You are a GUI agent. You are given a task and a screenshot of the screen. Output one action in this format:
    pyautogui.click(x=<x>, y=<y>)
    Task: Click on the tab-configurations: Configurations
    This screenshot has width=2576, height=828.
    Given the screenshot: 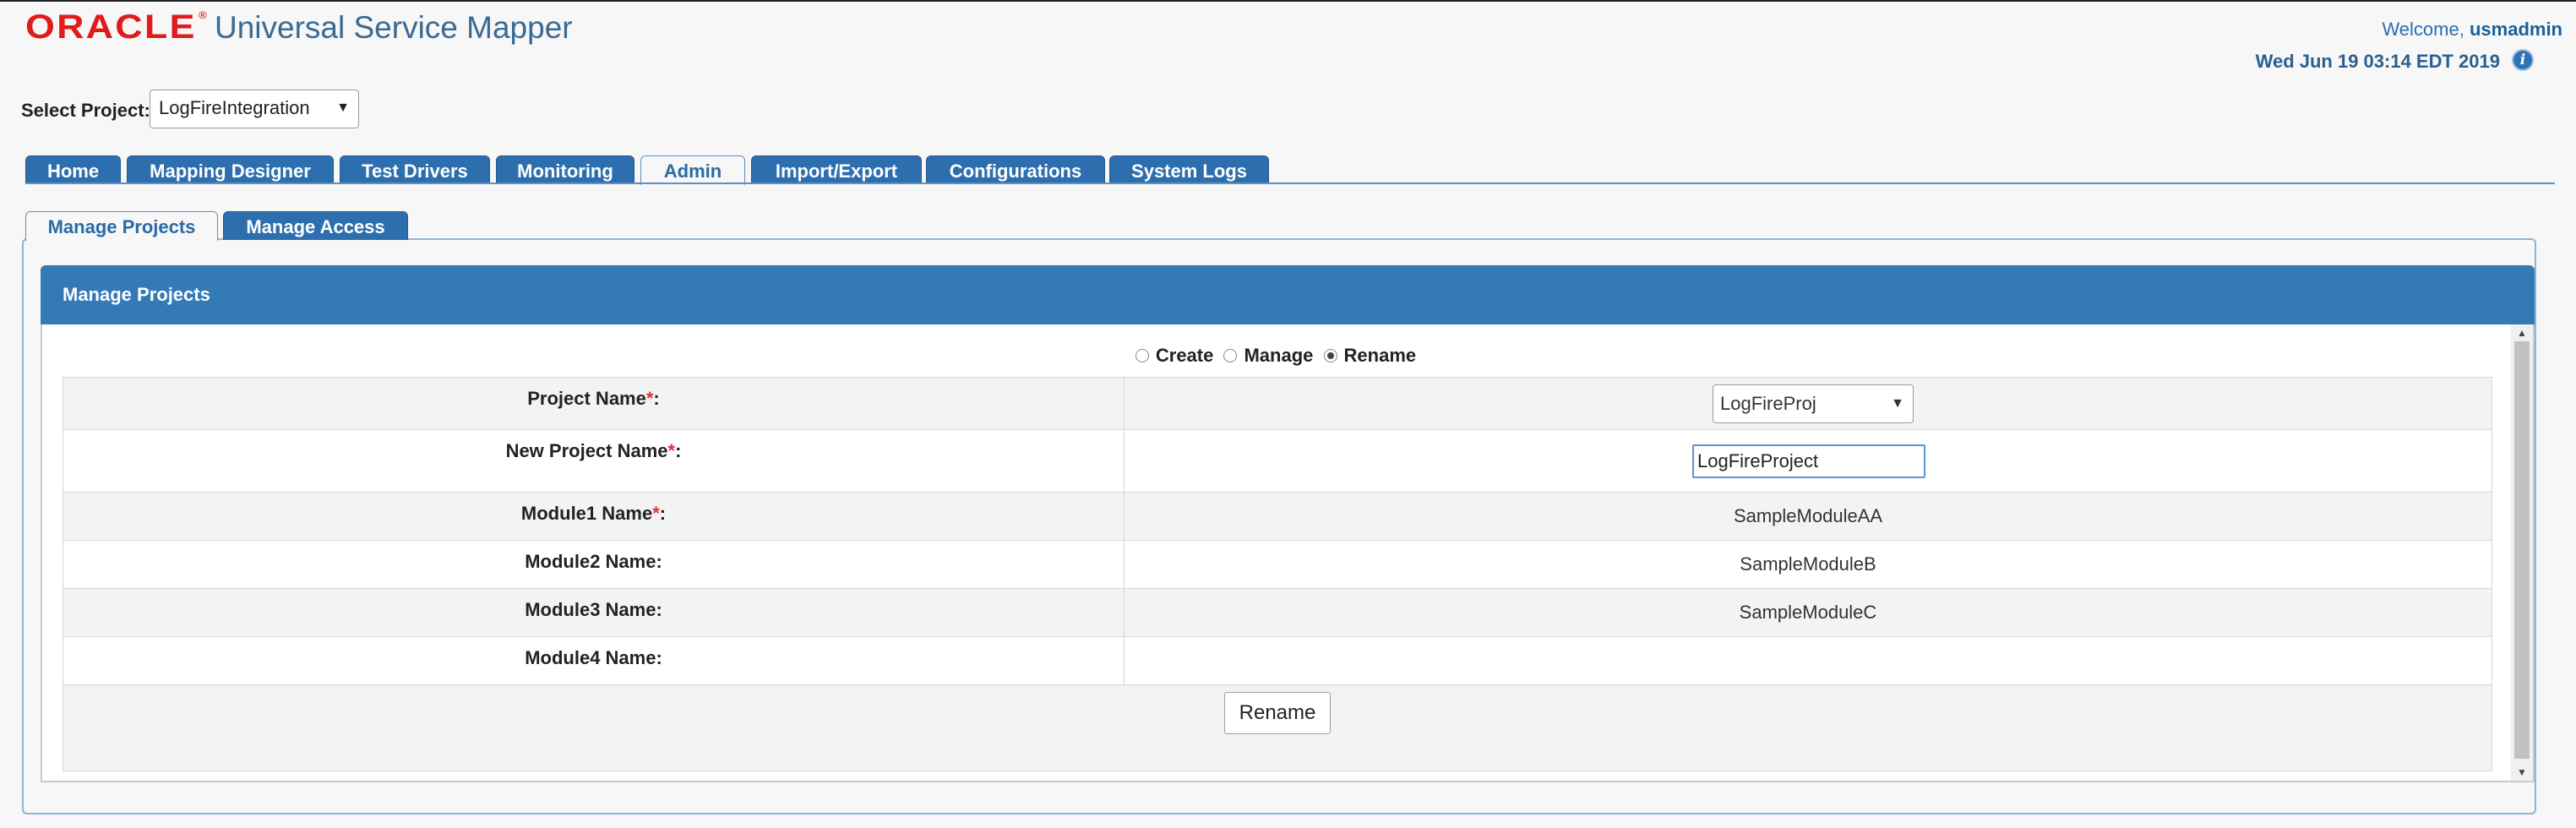 What is the action you would take?
    pyautogui.click(x=1015, y=169)
    